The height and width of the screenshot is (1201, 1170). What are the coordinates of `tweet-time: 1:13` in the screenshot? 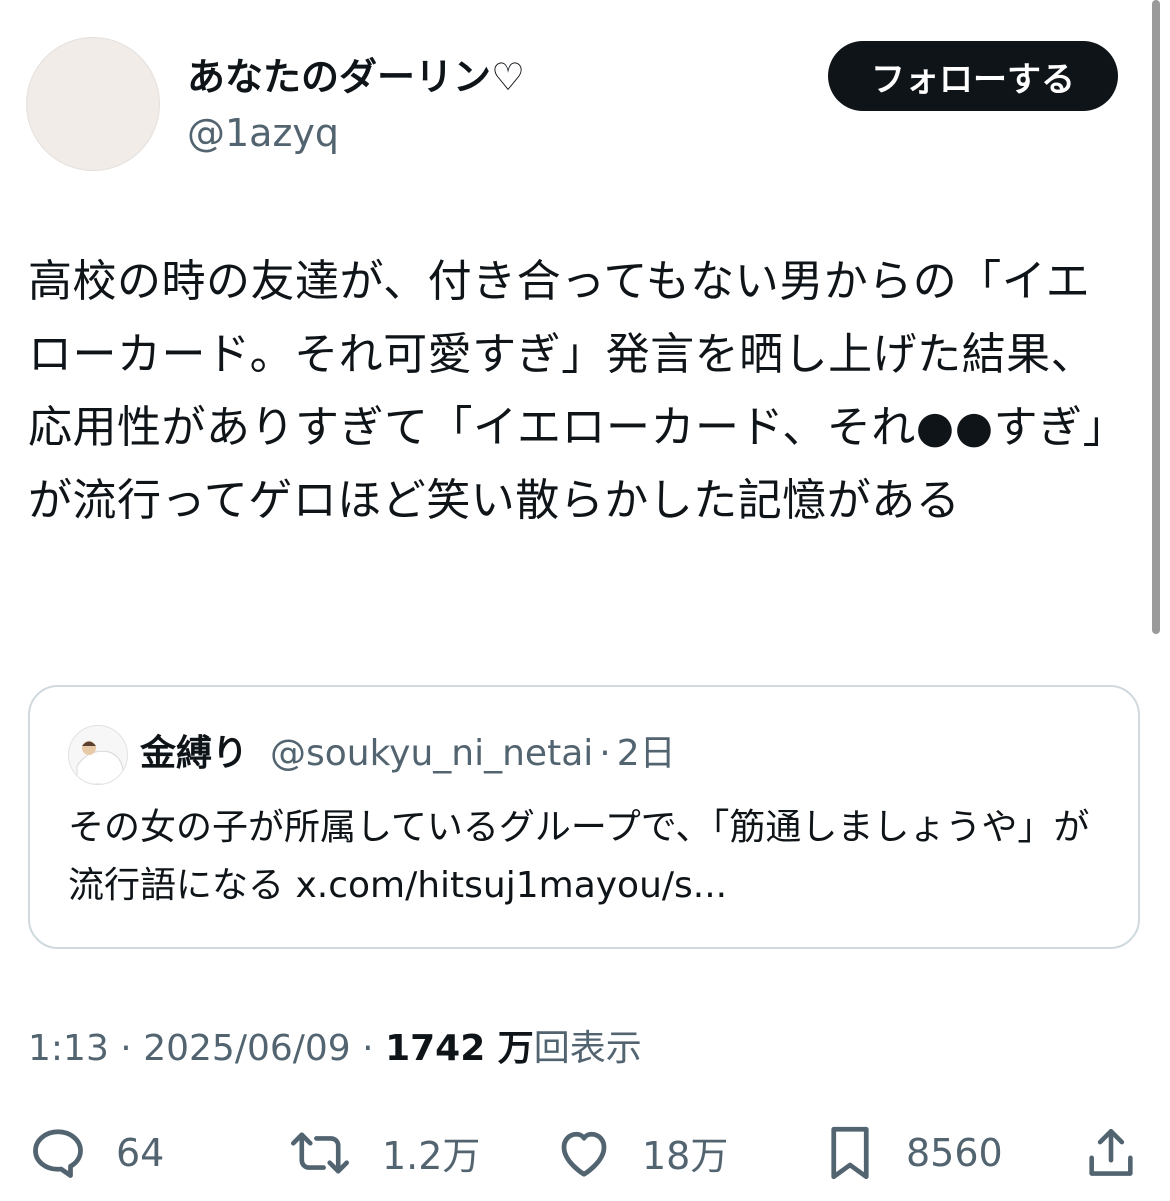 It's located at (68, 1048).